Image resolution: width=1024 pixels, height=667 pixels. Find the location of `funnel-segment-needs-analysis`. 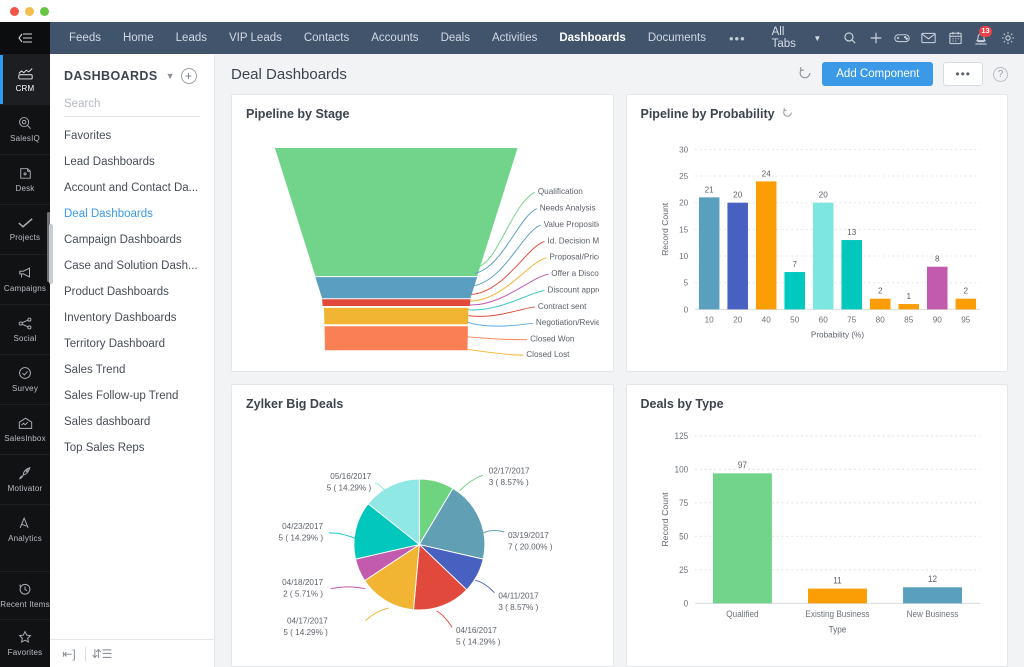

funnel-segment-needs-analysis is located at coordinates (396, 288).